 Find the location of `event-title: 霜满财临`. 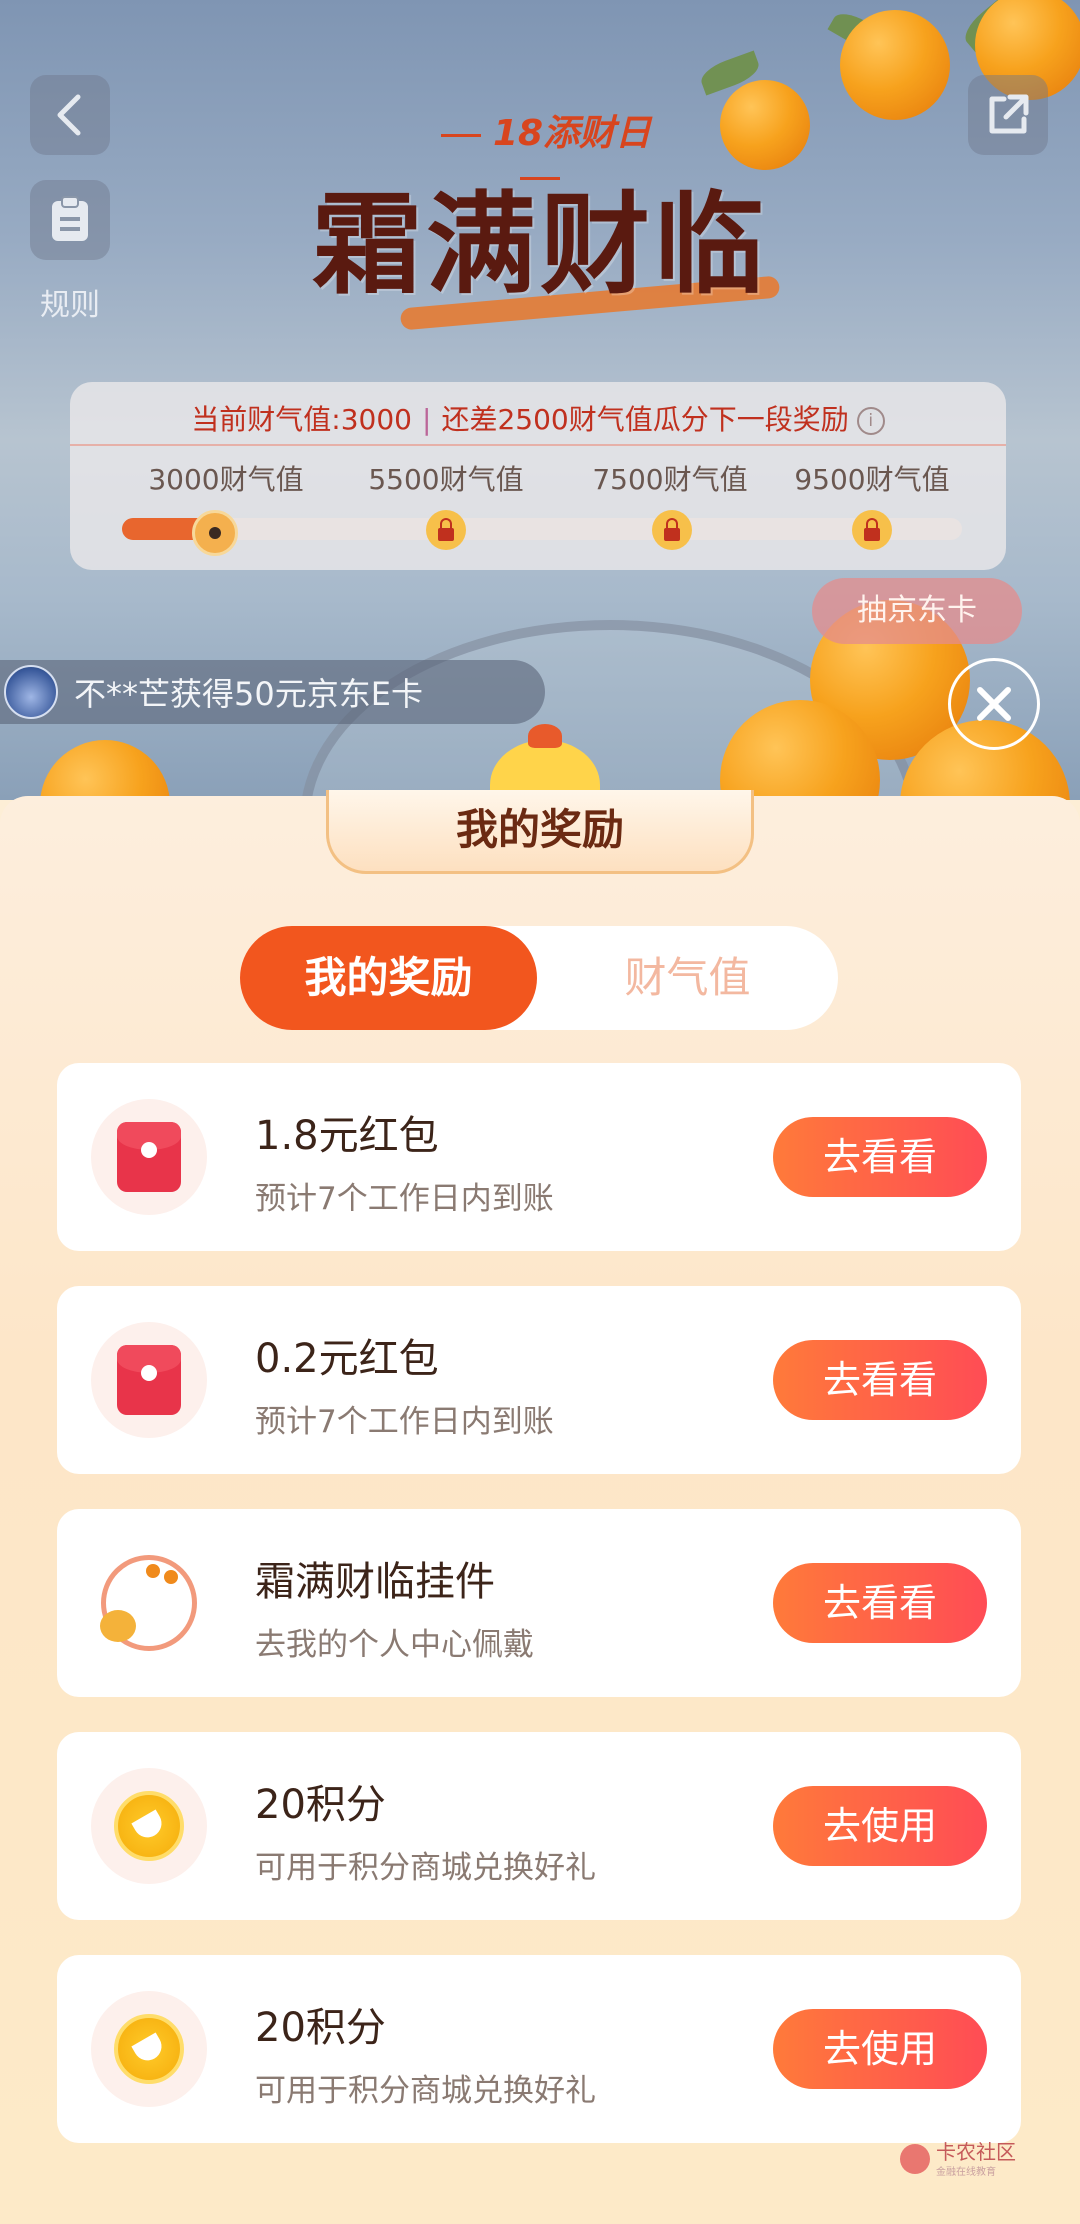

event-title: 霜满财临 is located at coordinates (540, 244).